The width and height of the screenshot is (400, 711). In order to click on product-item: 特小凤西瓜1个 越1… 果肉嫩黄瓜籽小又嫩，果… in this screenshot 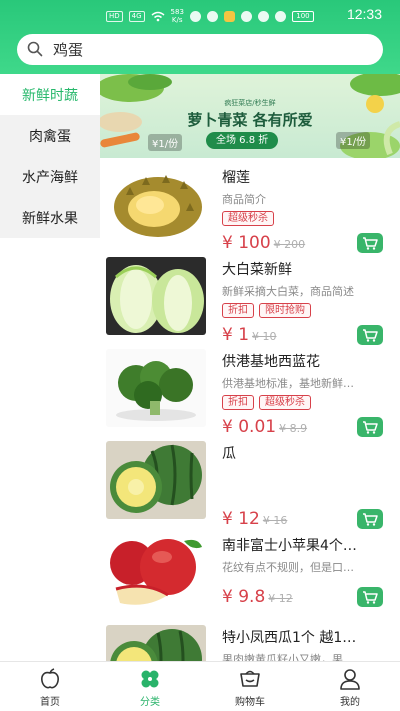, I will do `click(250, 641)`.